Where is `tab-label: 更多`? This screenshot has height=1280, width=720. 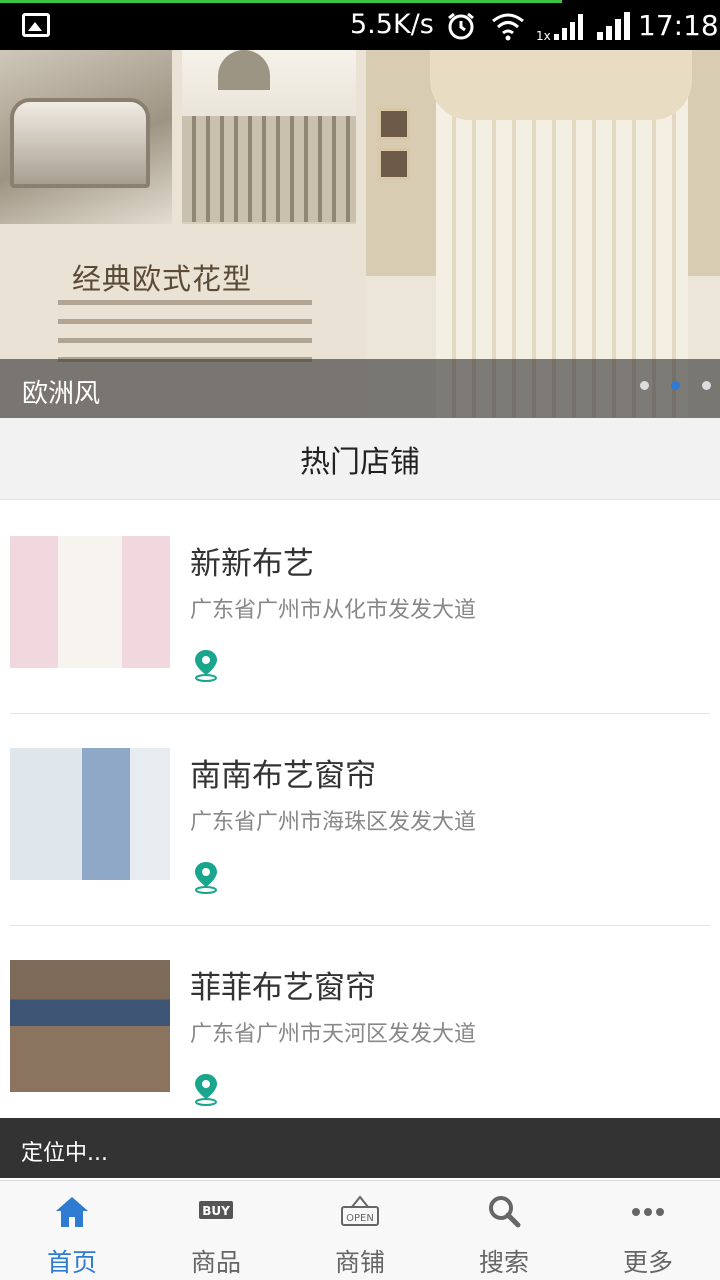 tab-label: 更多 is located at coordinates (647, 1262).